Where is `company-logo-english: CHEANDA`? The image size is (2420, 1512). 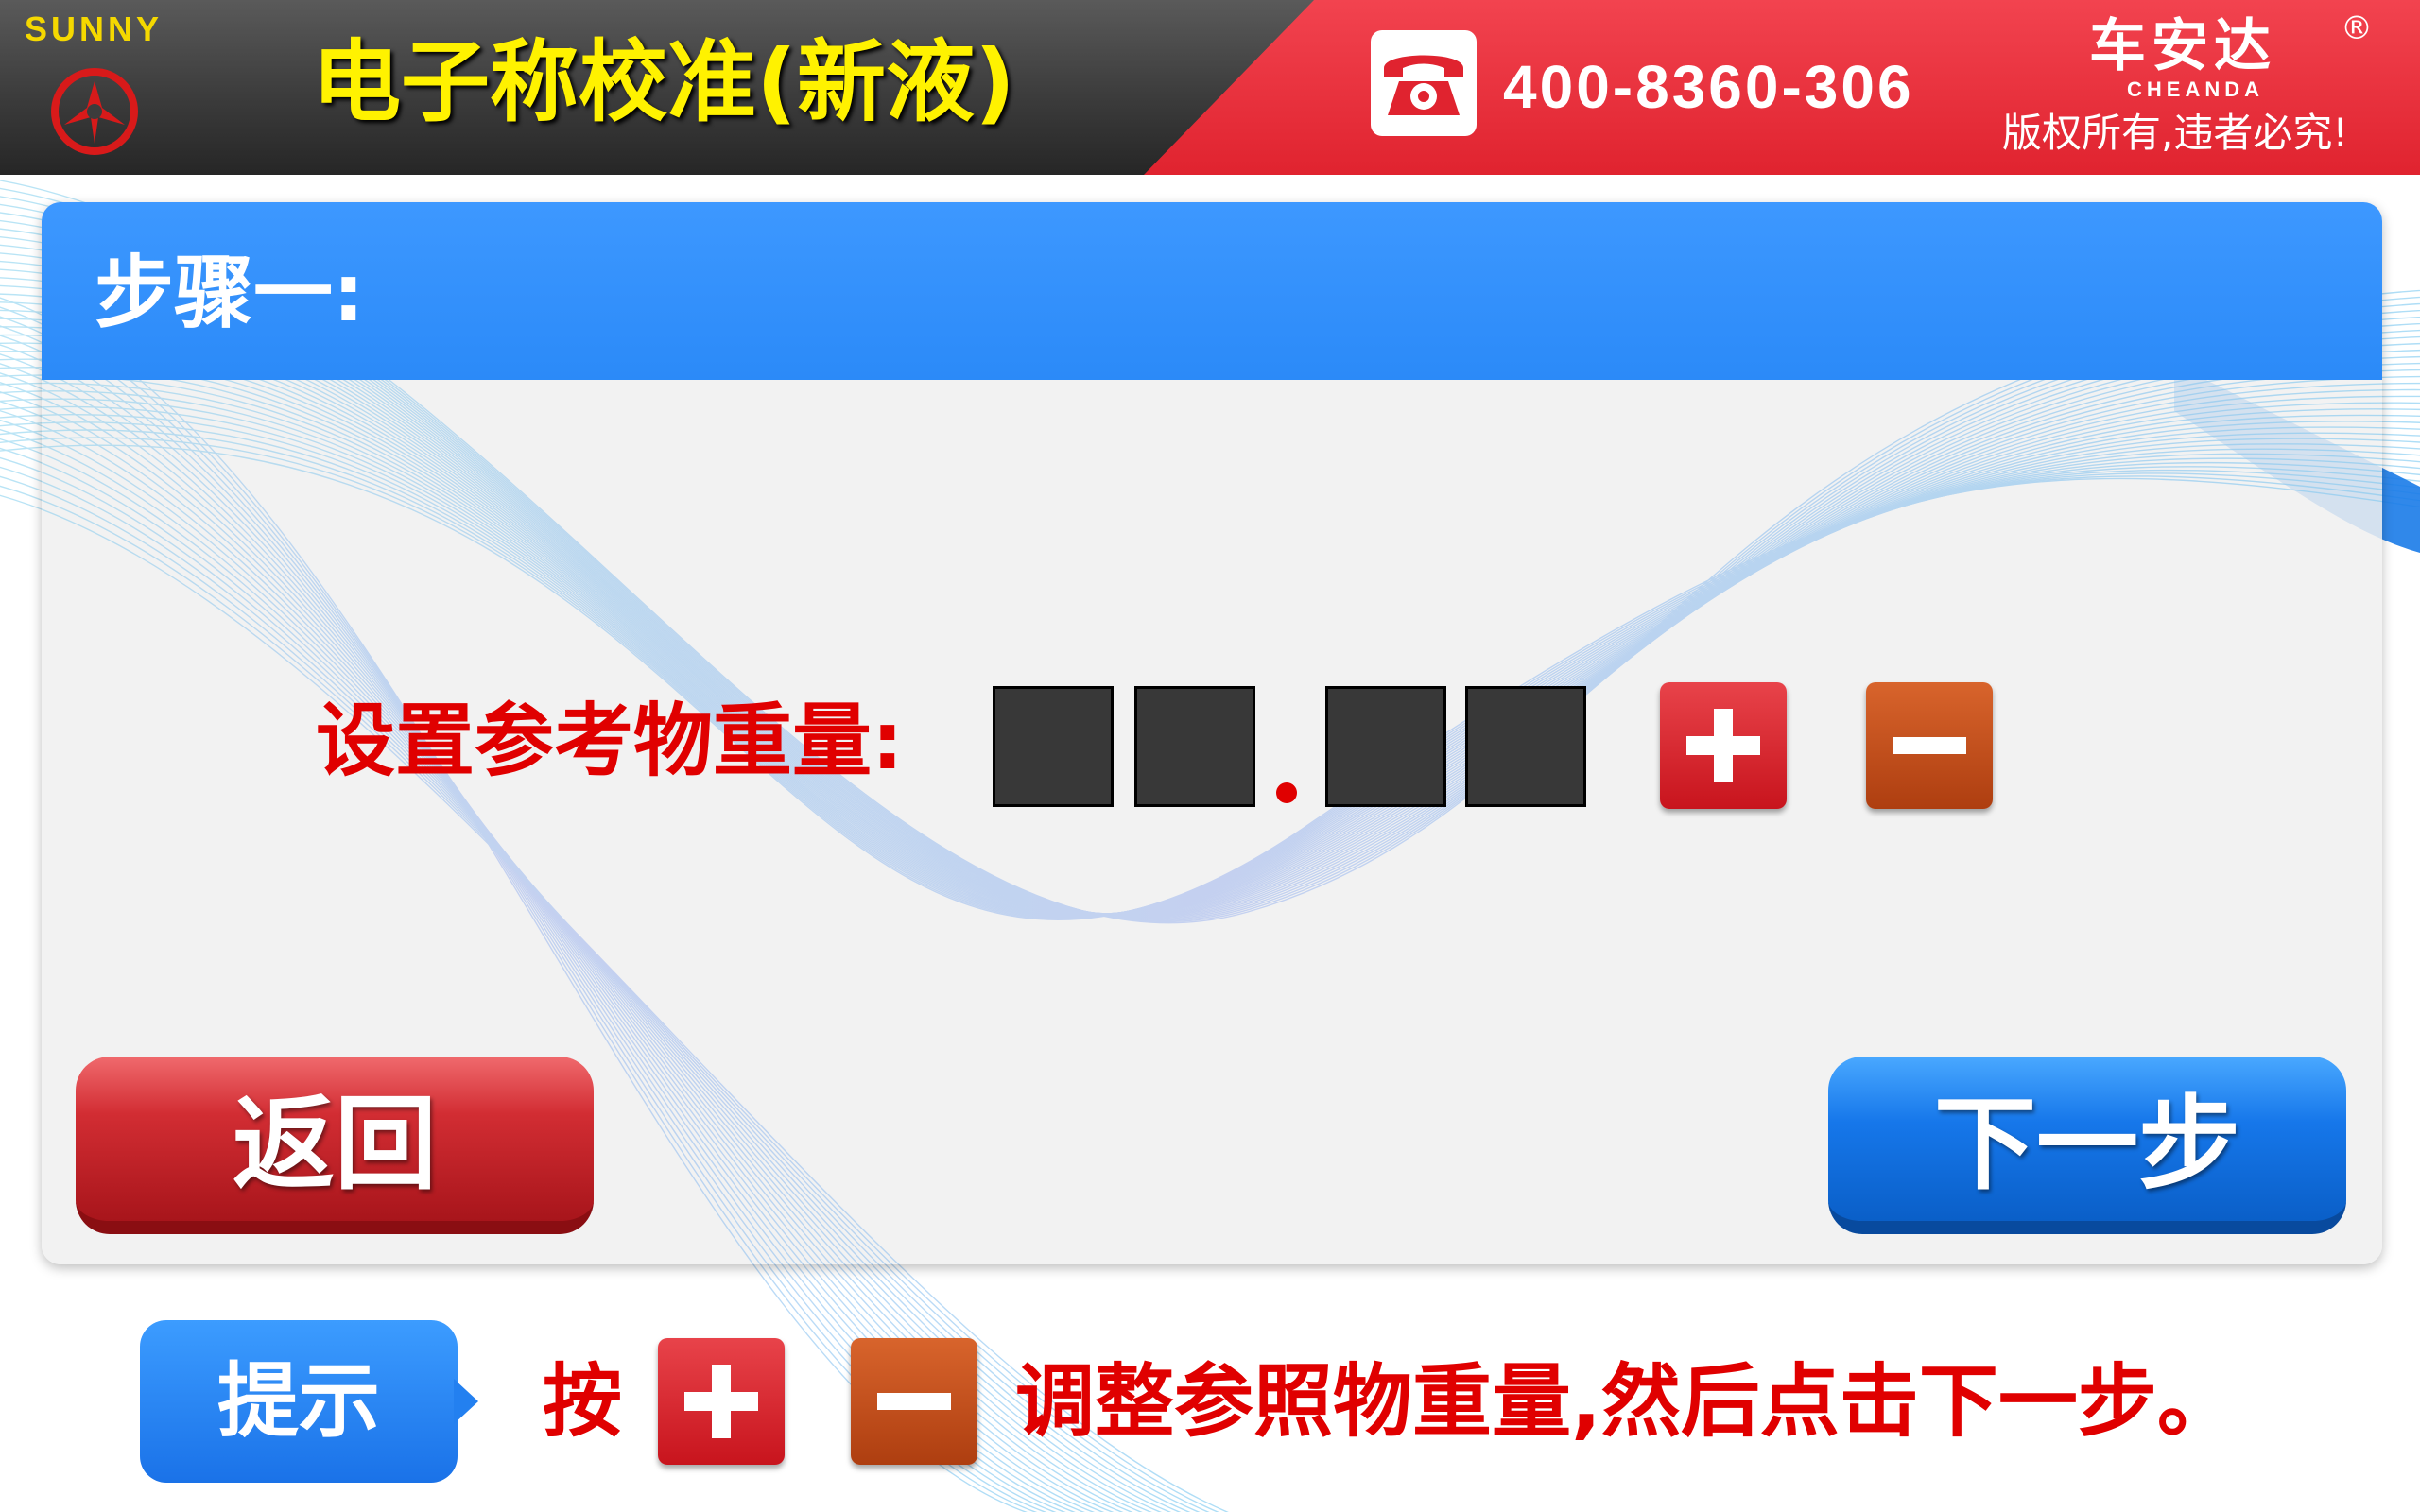 company-logo-english: CHEANDA is located at coordinates (2195, 89).